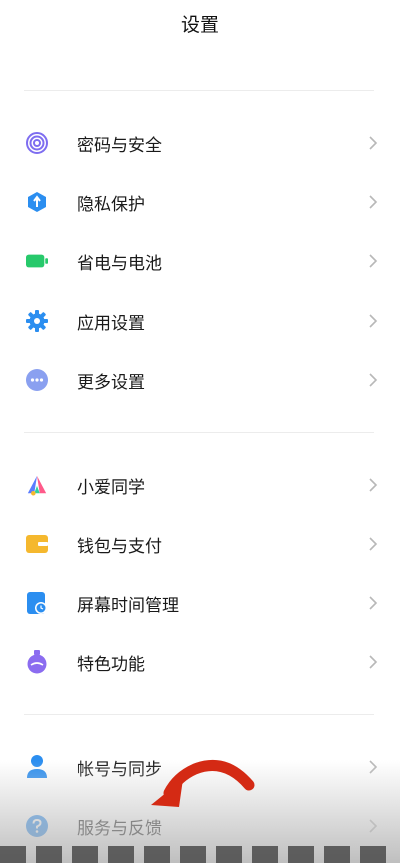  Describe the element at coordinates (111, 204) in the screenshot. I see `settings-row-label: 隐私保护` at that location.